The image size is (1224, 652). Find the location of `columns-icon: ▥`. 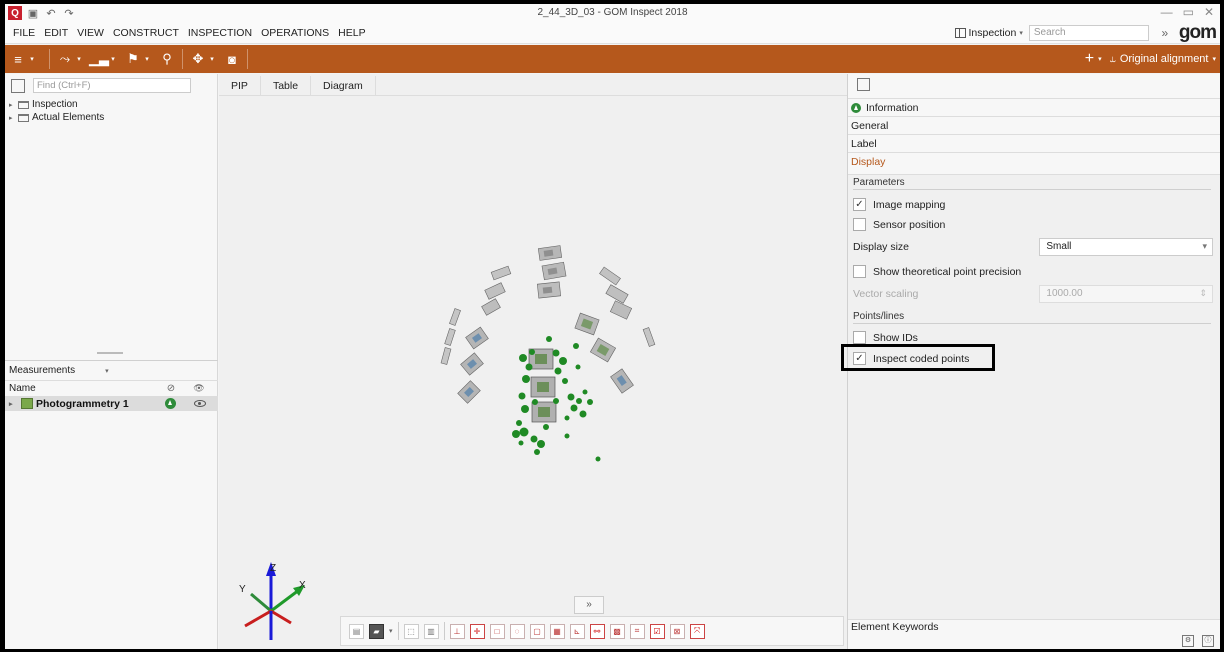

columns-icon: ▥ is located at coordinates (431, 631).